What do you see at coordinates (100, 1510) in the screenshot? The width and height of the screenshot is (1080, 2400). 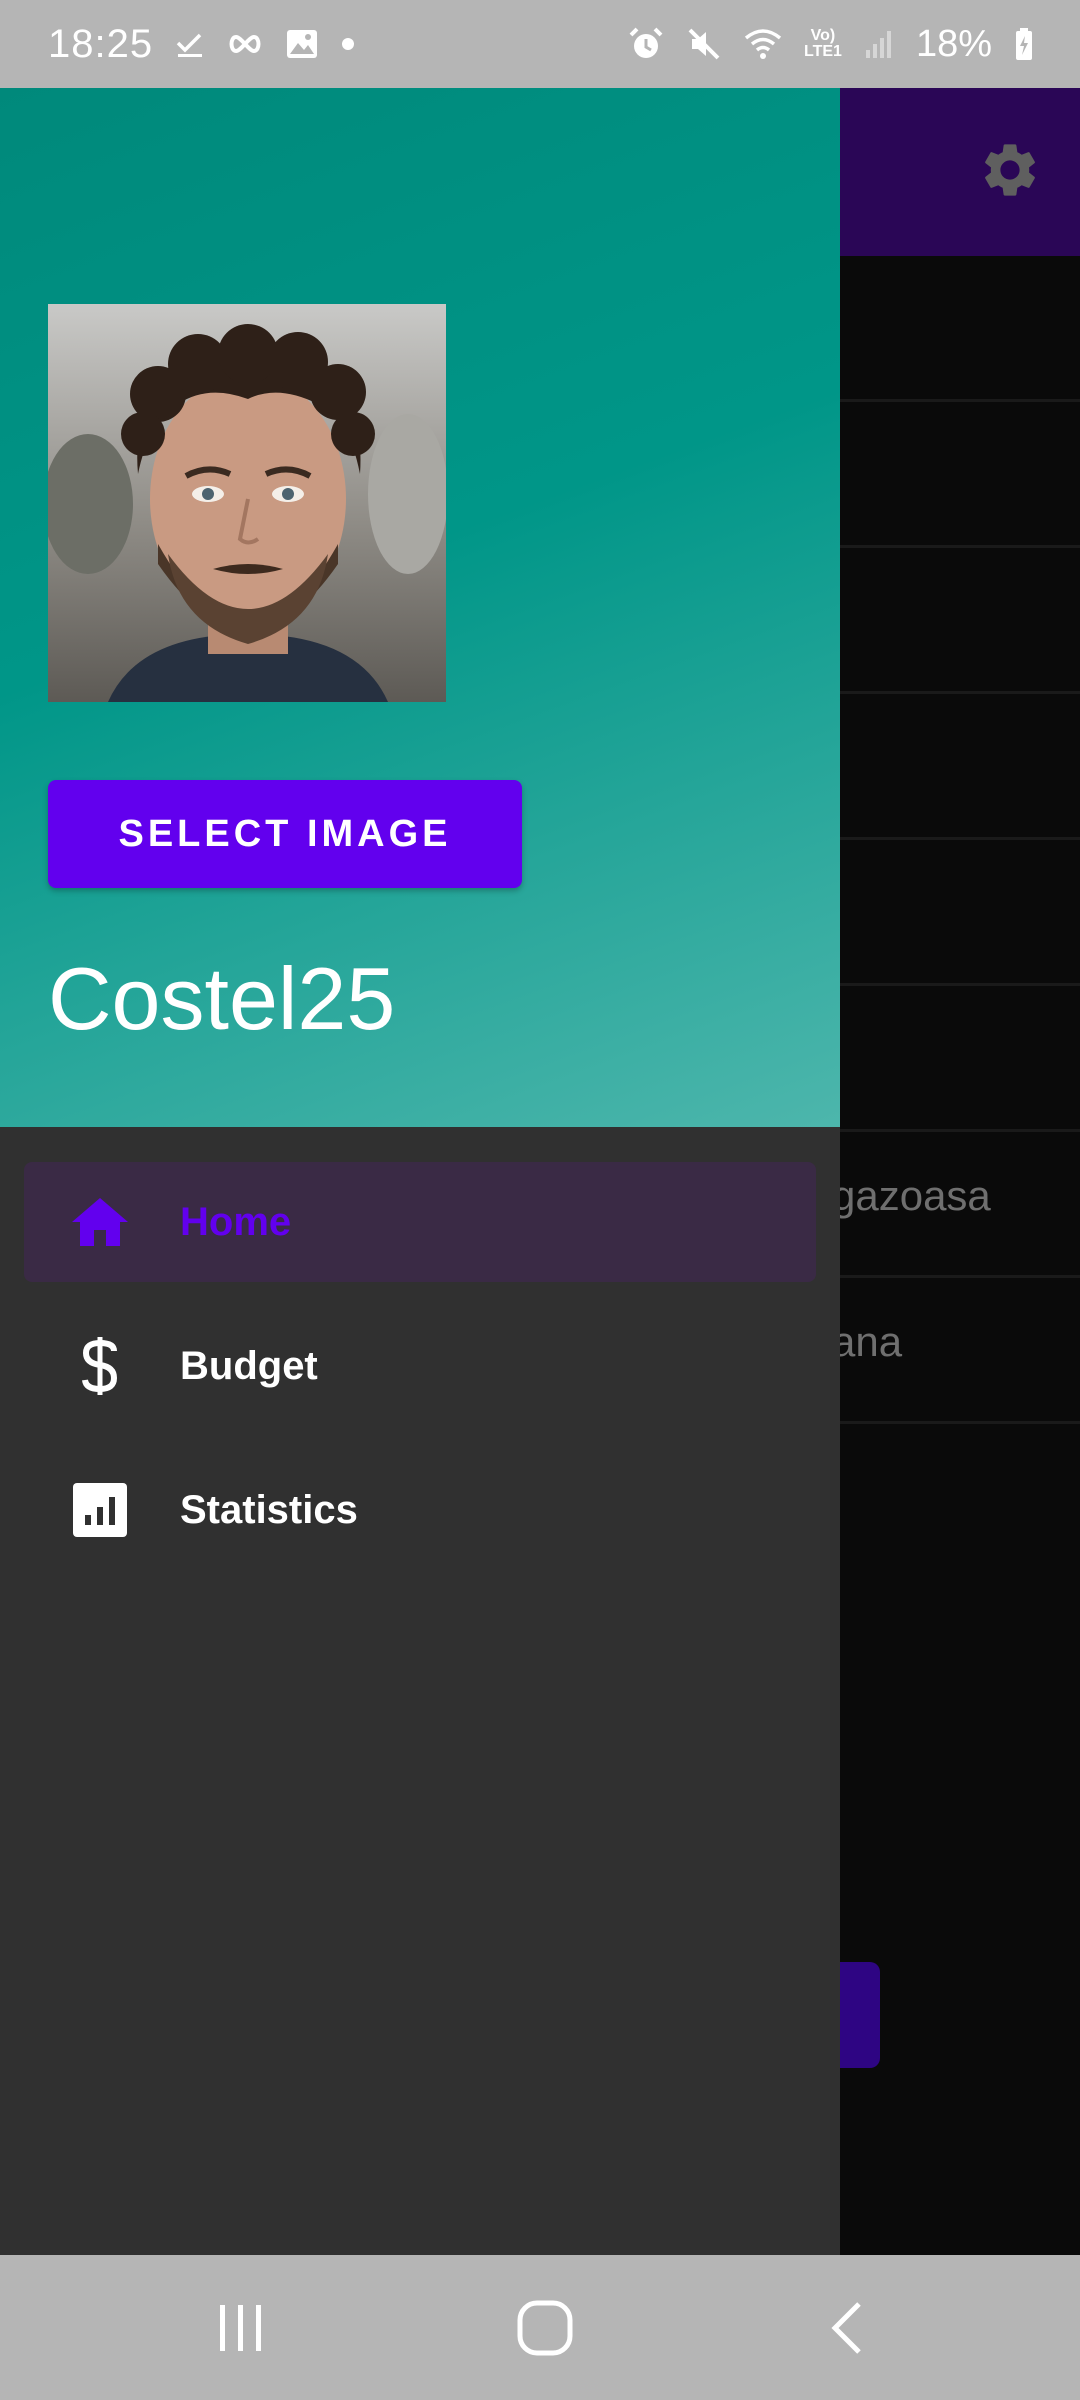 I see `statistics-icon` at bounding box center [100, 1510].